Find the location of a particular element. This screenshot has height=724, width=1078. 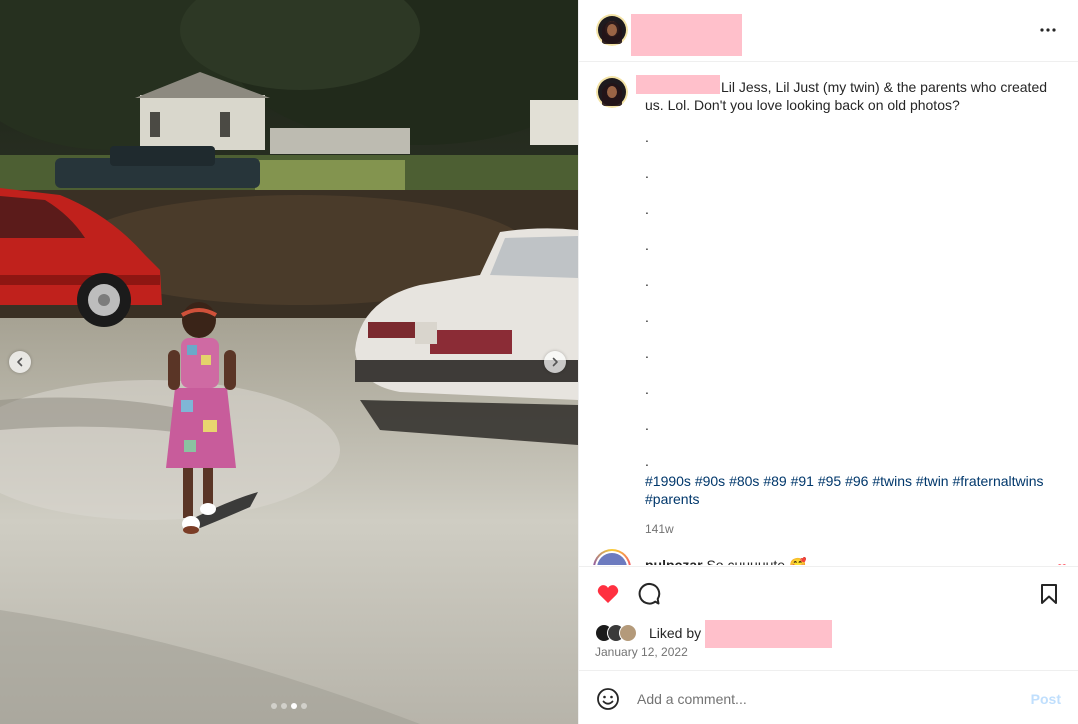

hashtag-link: #91 is located at coordinates (802, 481).